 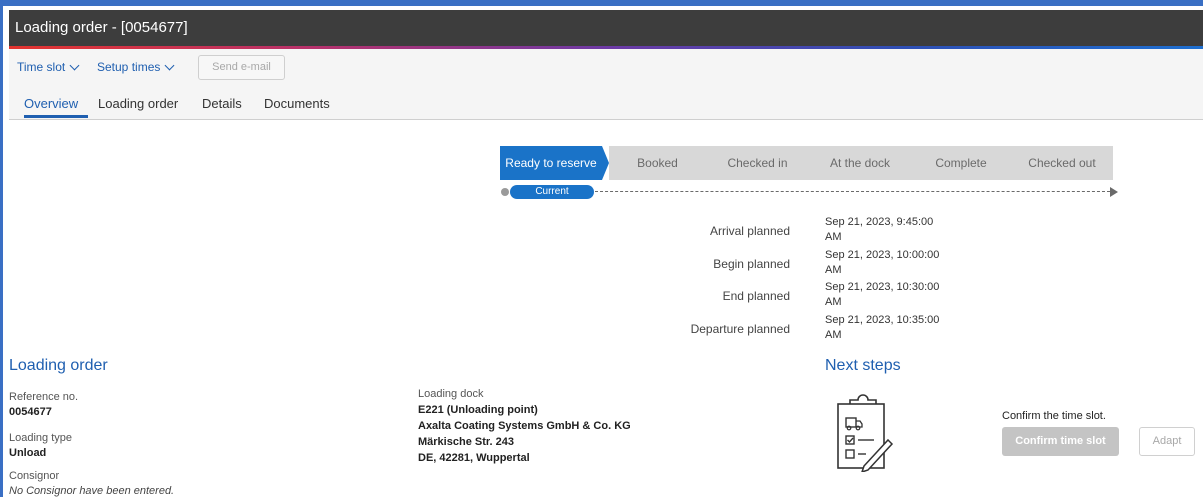 What do you see at coordinates (56, 116) in the screenshot?
I see `active-tab-indicator` at bounding box center [56, 116].